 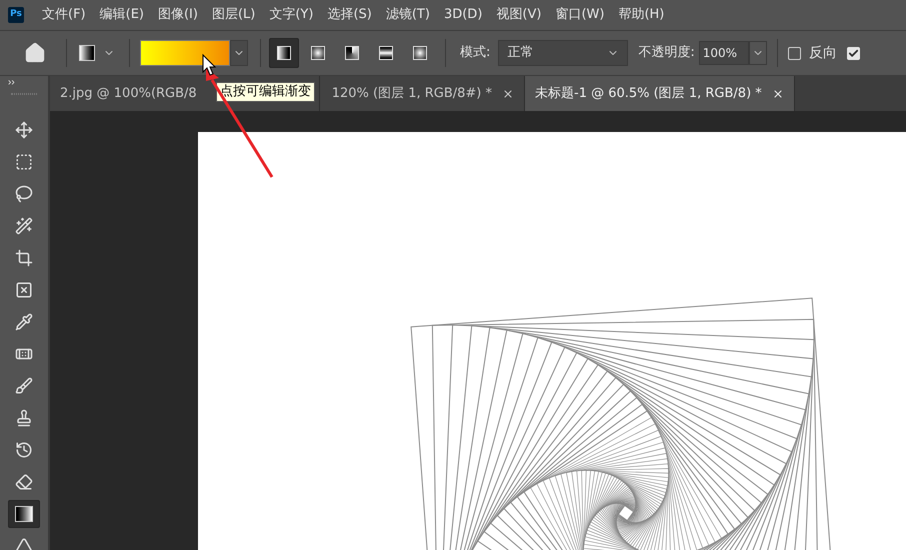 I want to click on menu-item: 3D(D), so click(x=463, y=15).